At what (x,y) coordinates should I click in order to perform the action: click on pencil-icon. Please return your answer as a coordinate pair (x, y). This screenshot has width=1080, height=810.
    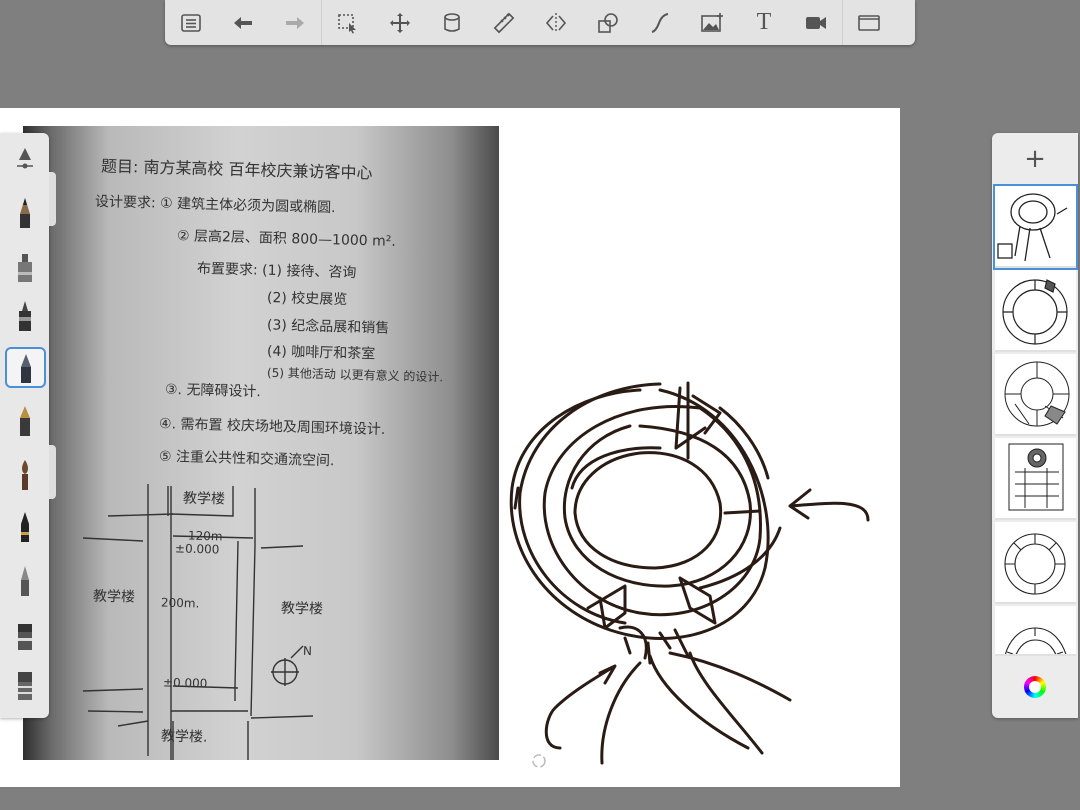
    Looking at the image, I should click on (25, 213).